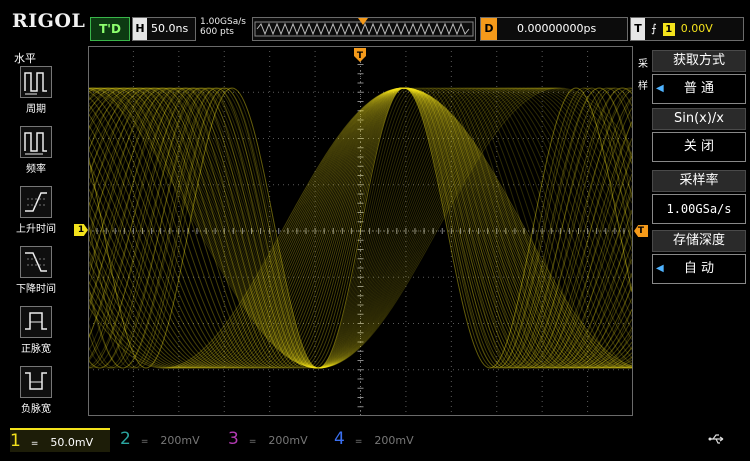  Describe the element at coordinates (699, 181) in the screenshot. I see `sample-rate-header: 采样率` at that location.